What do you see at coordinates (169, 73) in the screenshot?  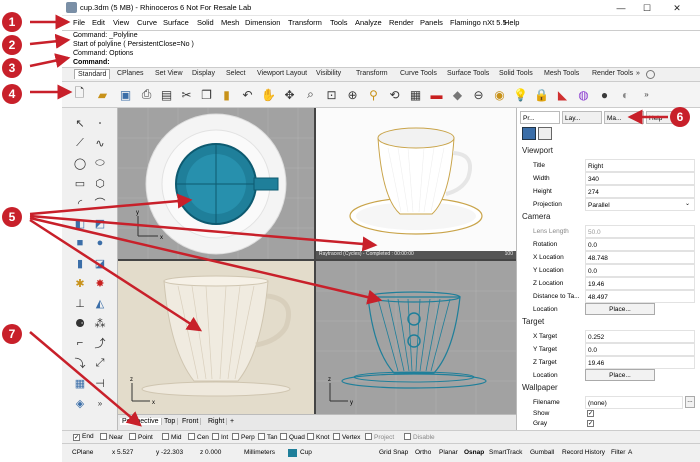 I see `tab-set-view: Set View` at bounding box center [169, 73].